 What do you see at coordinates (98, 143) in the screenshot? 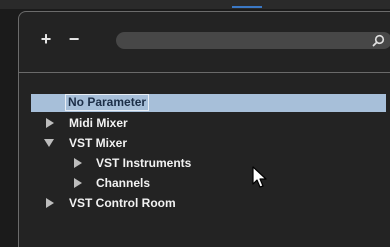
I see `tree-item-label: VST Mixer` at bounding box center [98, 143].